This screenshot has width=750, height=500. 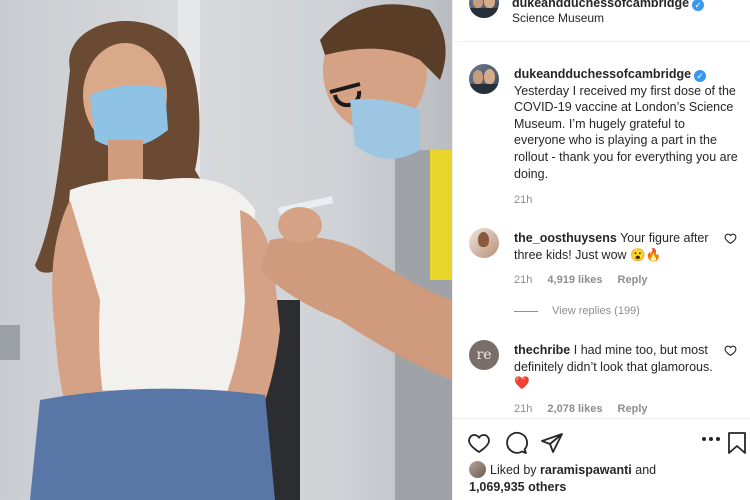 What do you see at coordinates (596, 311) in the screenshot?
I see `view-replies-label: View replies (199)` at bounding box center [596, 311].